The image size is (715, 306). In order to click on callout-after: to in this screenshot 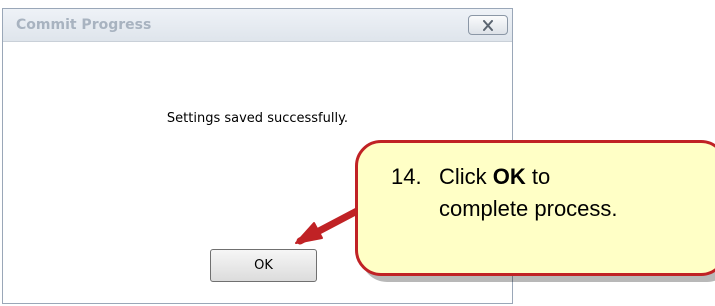, I will do `click(538, 176)`.